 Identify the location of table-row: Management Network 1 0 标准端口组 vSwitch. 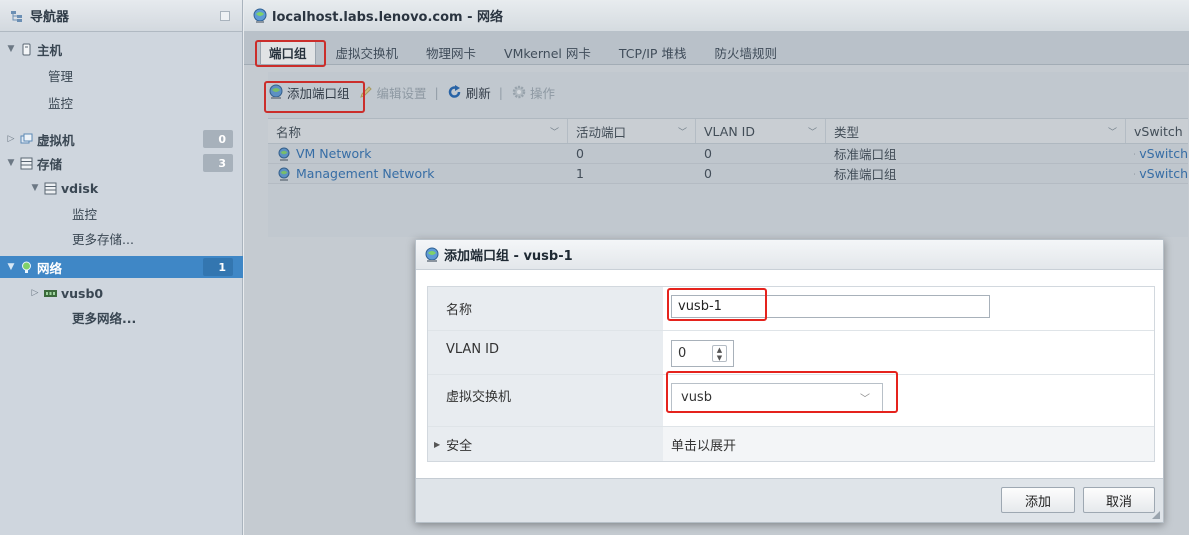
(728, 174).